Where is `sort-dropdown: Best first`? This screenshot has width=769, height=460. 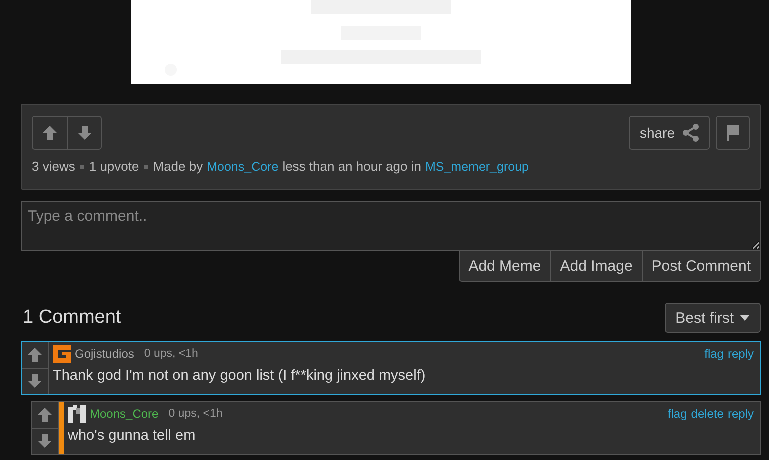
sort-dropdown: Best first is located at coordinates (712, 318).